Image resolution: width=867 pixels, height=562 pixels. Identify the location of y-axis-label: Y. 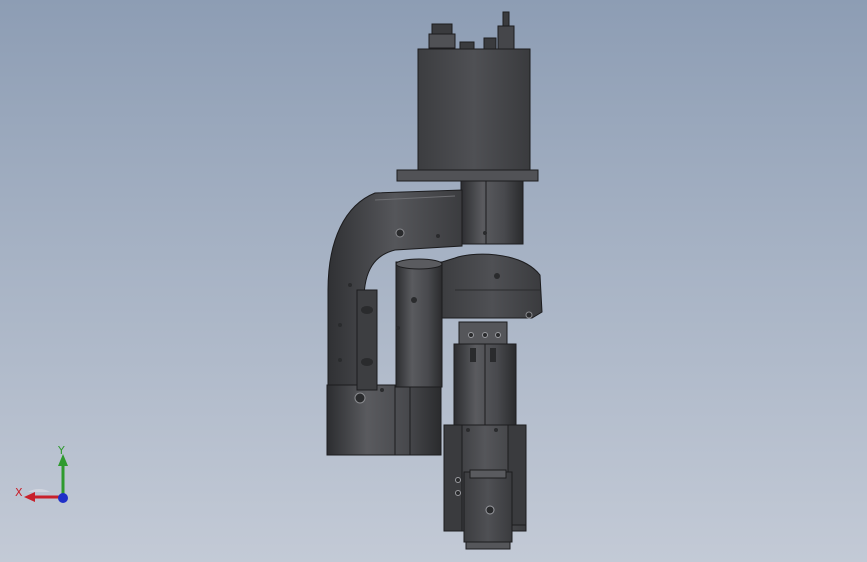
(61, 450).